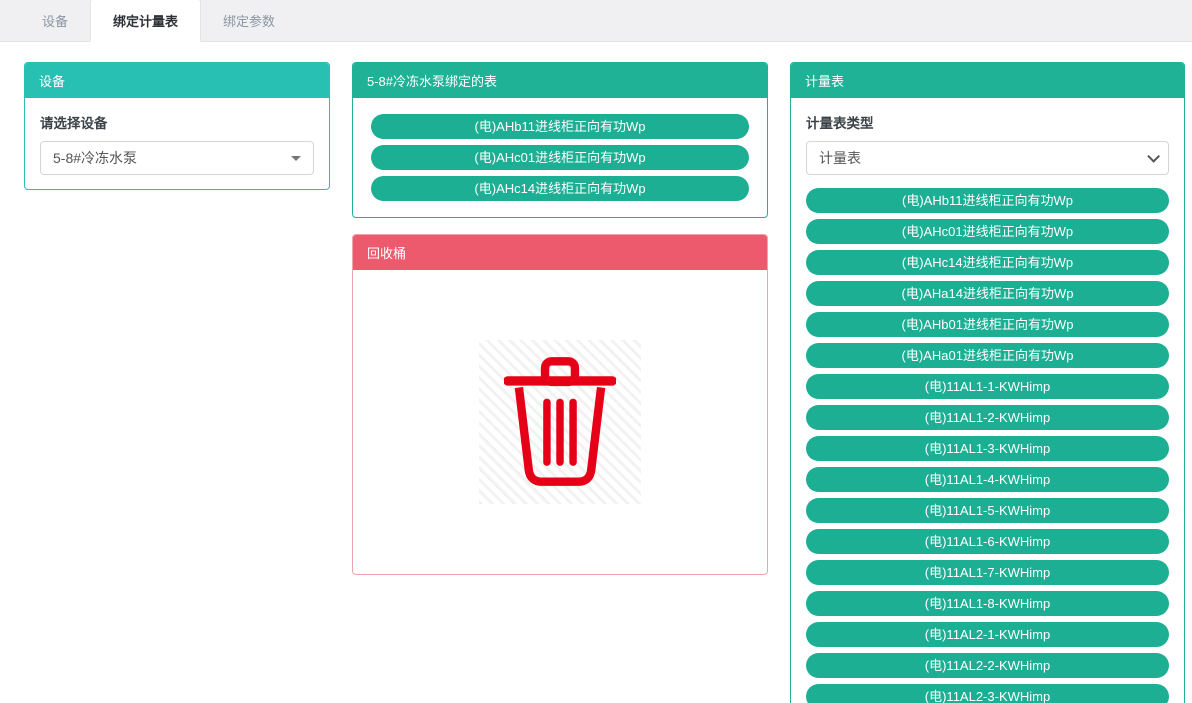 The image size is (1192, 703). What do you see at coordinates (987, 510) in the screenshot?
I see `meter-pill: (电)11AL1-5-KWHimp` at bounding box center [987, 510].